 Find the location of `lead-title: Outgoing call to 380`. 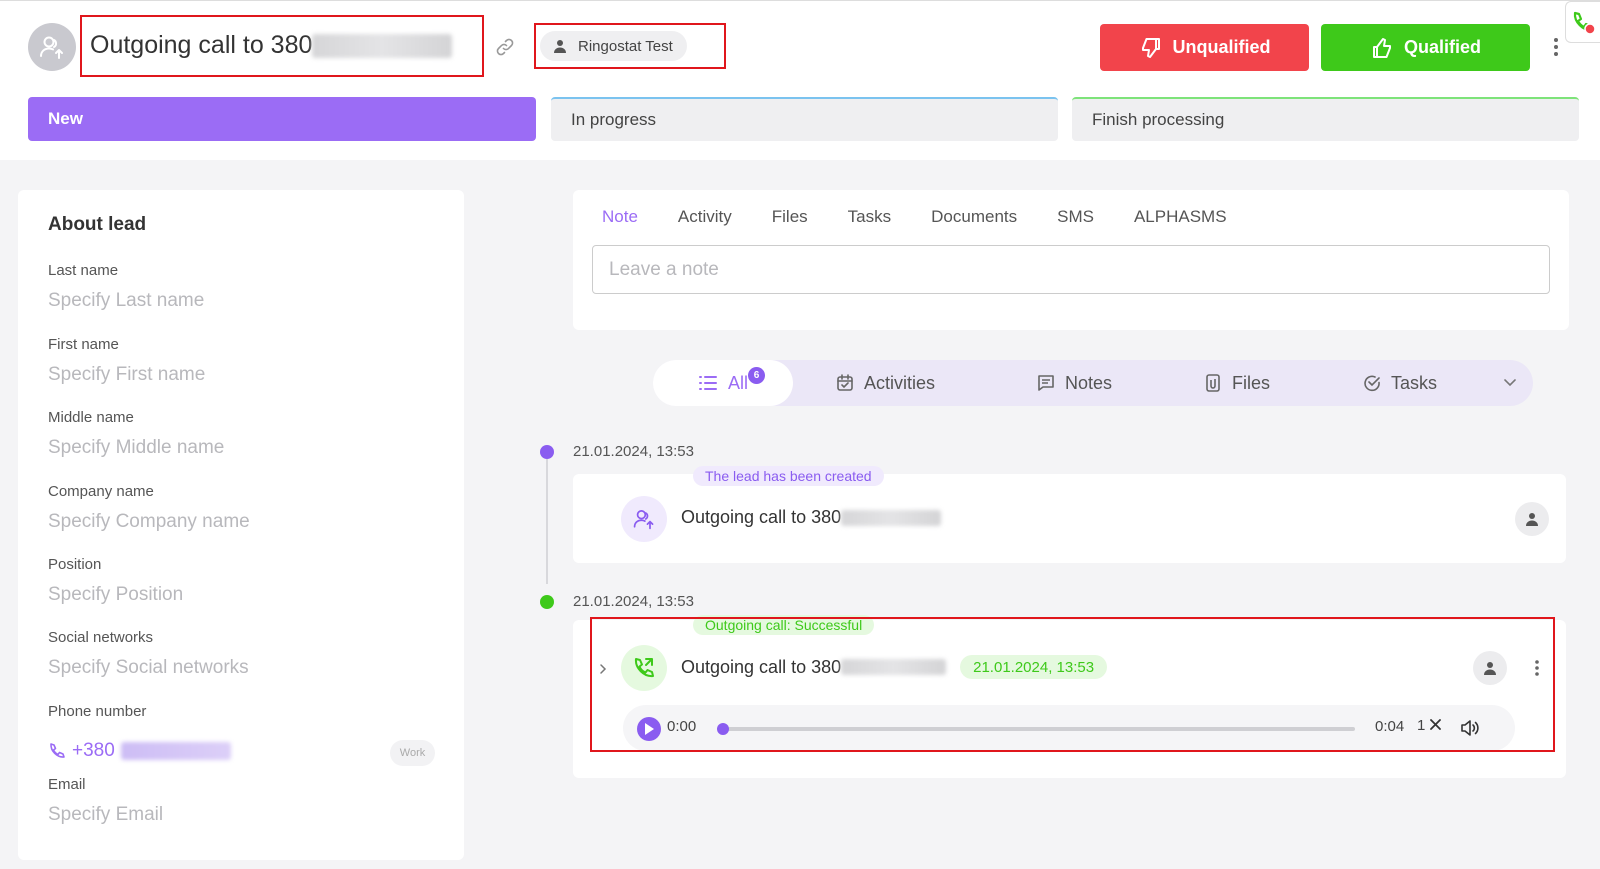

lead-title: Outgoing call to 380 is located at coordinates (271, 45).